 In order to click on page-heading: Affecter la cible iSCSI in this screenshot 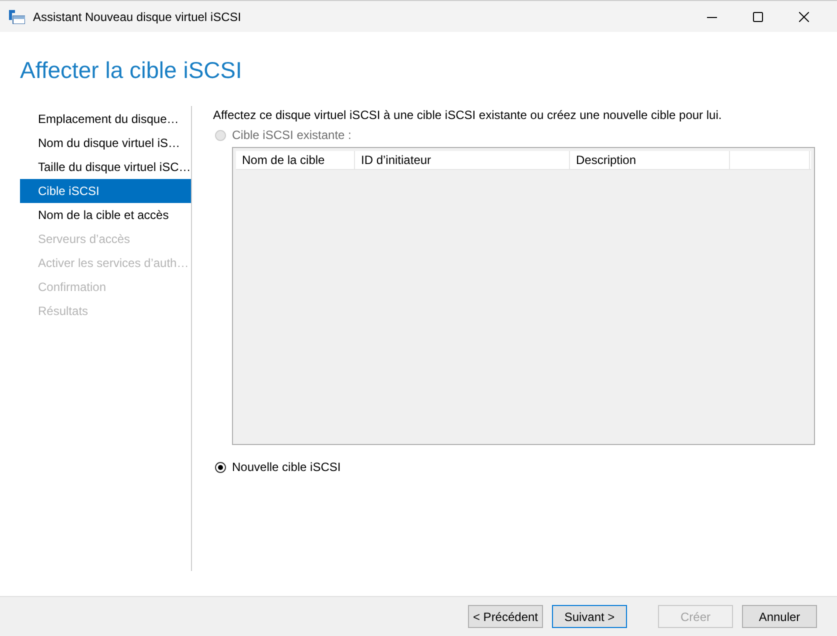, I will do `click(132, 71)`.